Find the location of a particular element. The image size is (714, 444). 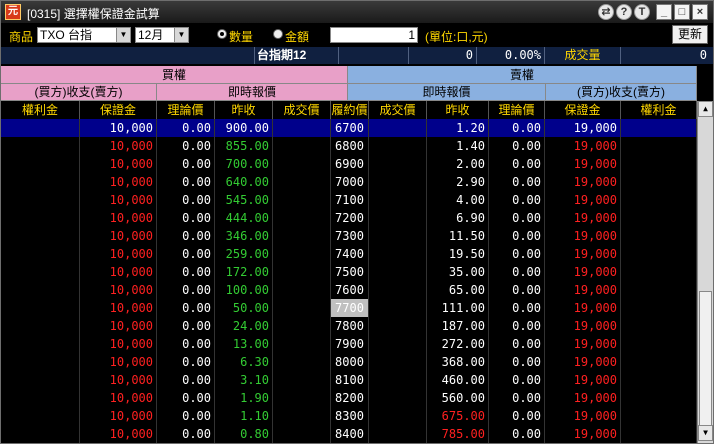

table-row: 10,000 0.00 700.00 6900 2.00 0.00 19,000 is located at coordinates (349, 164).